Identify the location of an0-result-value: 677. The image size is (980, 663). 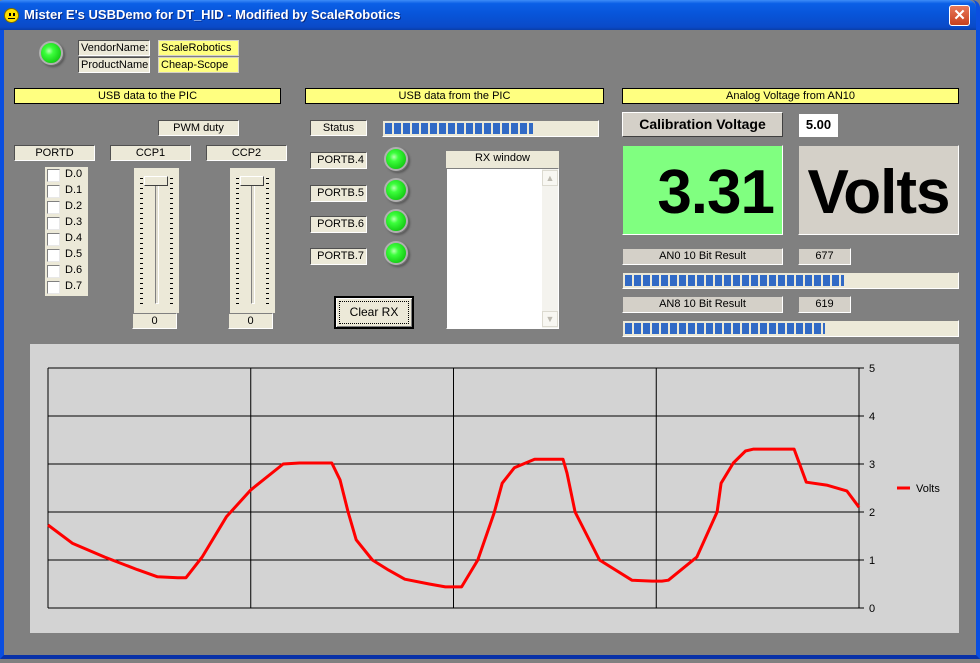
(824, 256).